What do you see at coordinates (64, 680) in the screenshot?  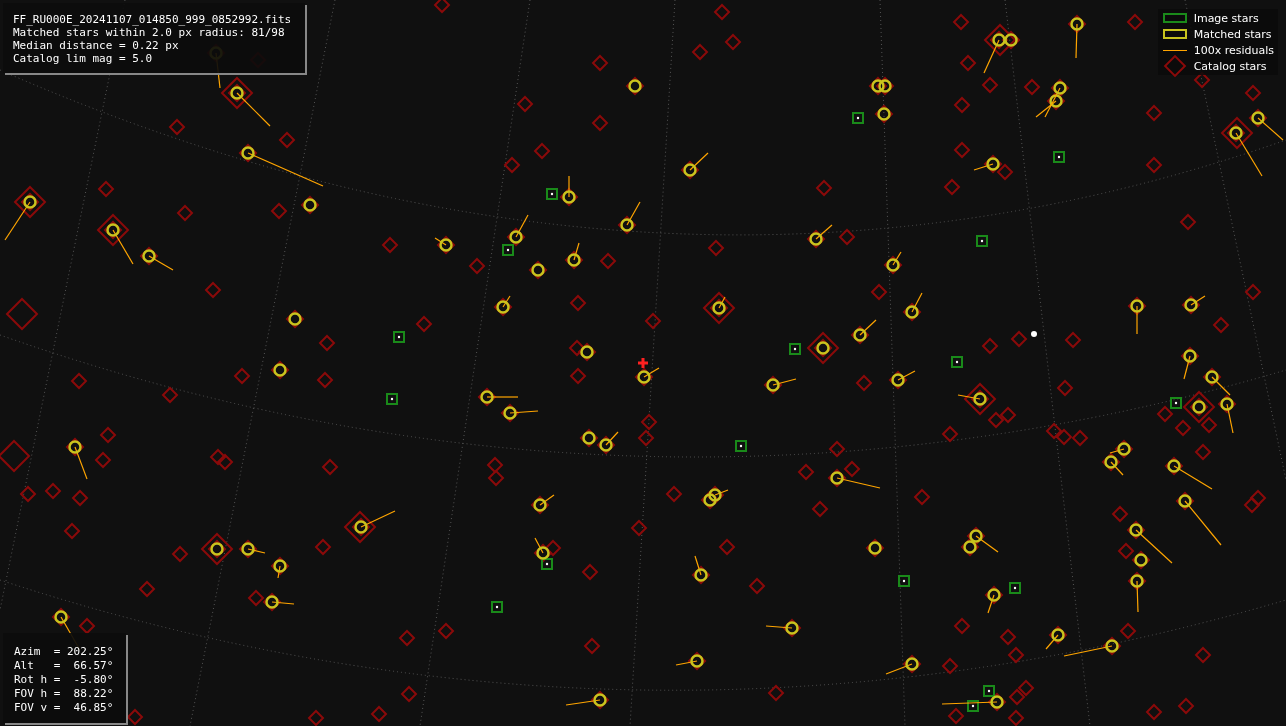 I see `info-text: Rot h = -5.80°` at bounding box center [64, 680].